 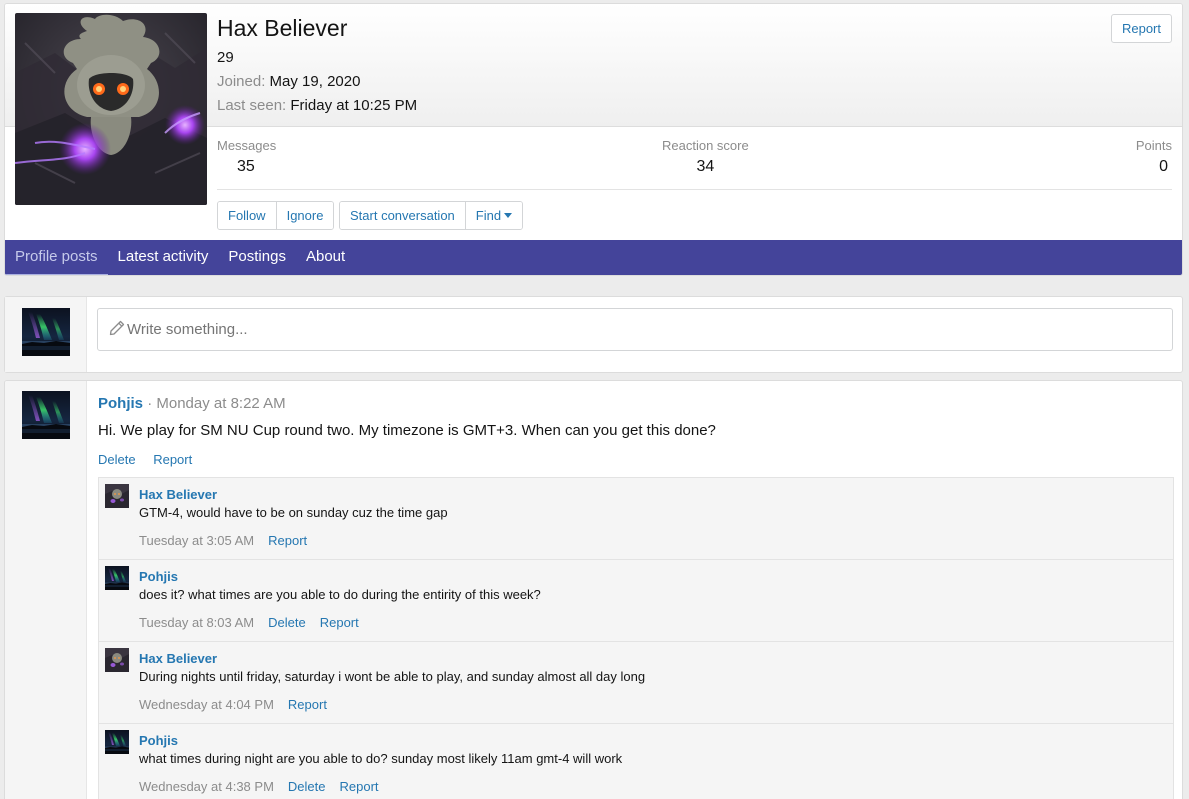 I want to click on follow-ignore-group: Follow Ignore, so click(x=276, y=215).